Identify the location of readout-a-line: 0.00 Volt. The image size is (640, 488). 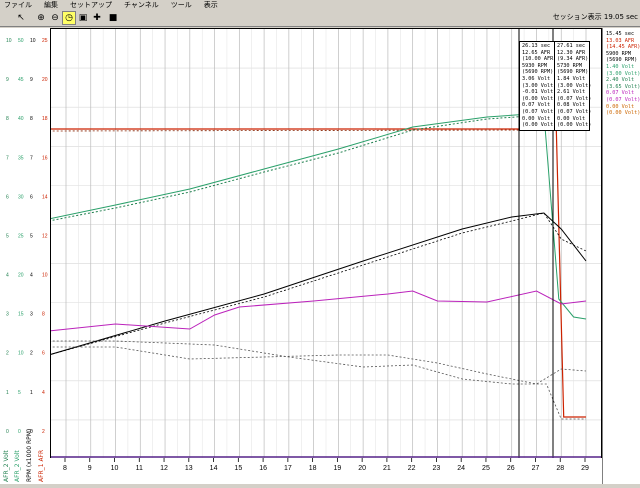
(536, 118).